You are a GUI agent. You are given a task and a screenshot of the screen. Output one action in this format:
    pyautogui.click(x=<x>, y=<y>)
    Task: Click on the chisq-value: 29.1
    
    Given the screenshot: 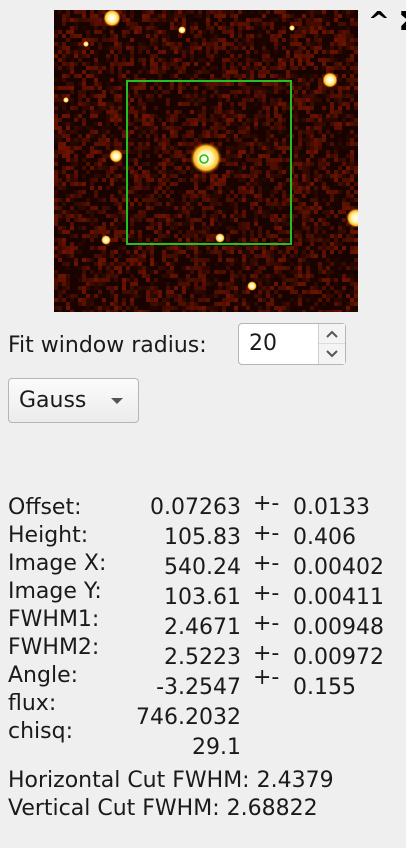 What is the action you would take?
    pyautogui.click(x=216, y=747)
    